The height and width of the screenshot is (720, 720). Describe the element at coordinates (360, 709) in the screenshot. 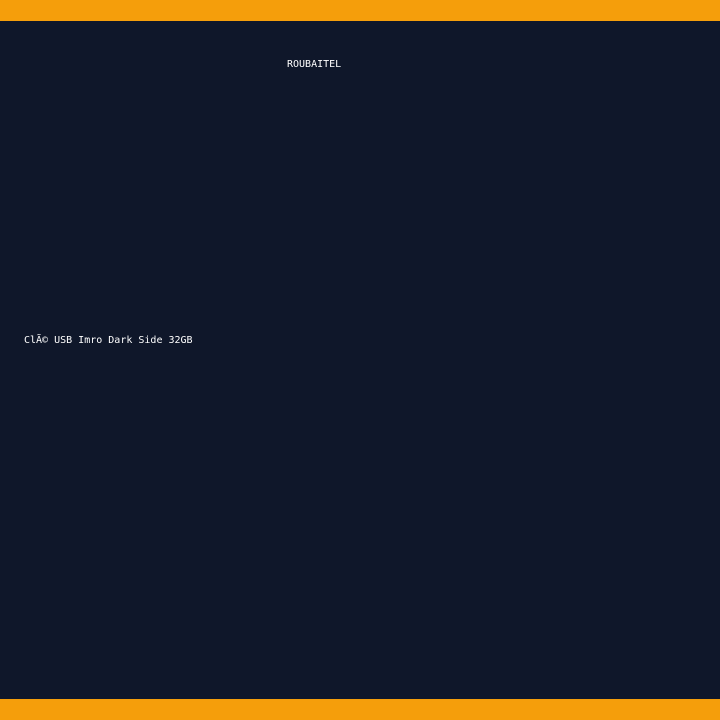

I see `bottom-accent-bar` at that location.